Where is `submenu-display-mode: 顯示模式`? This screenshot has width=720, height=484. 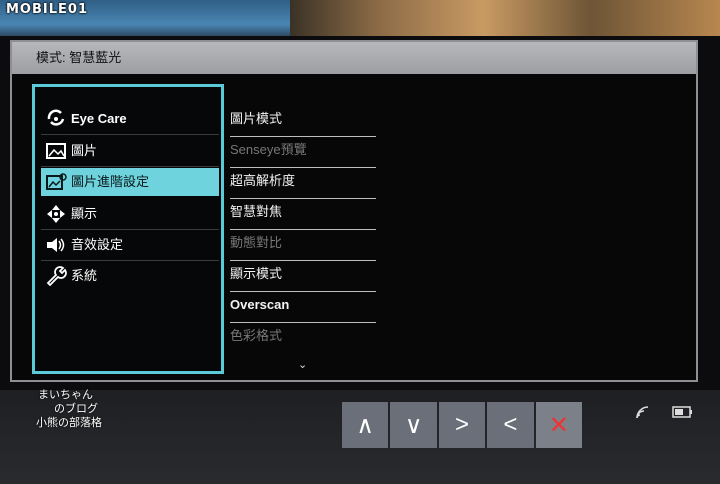
submenu-display-mode: 顯示模式 is located at coordinates (303, 276).